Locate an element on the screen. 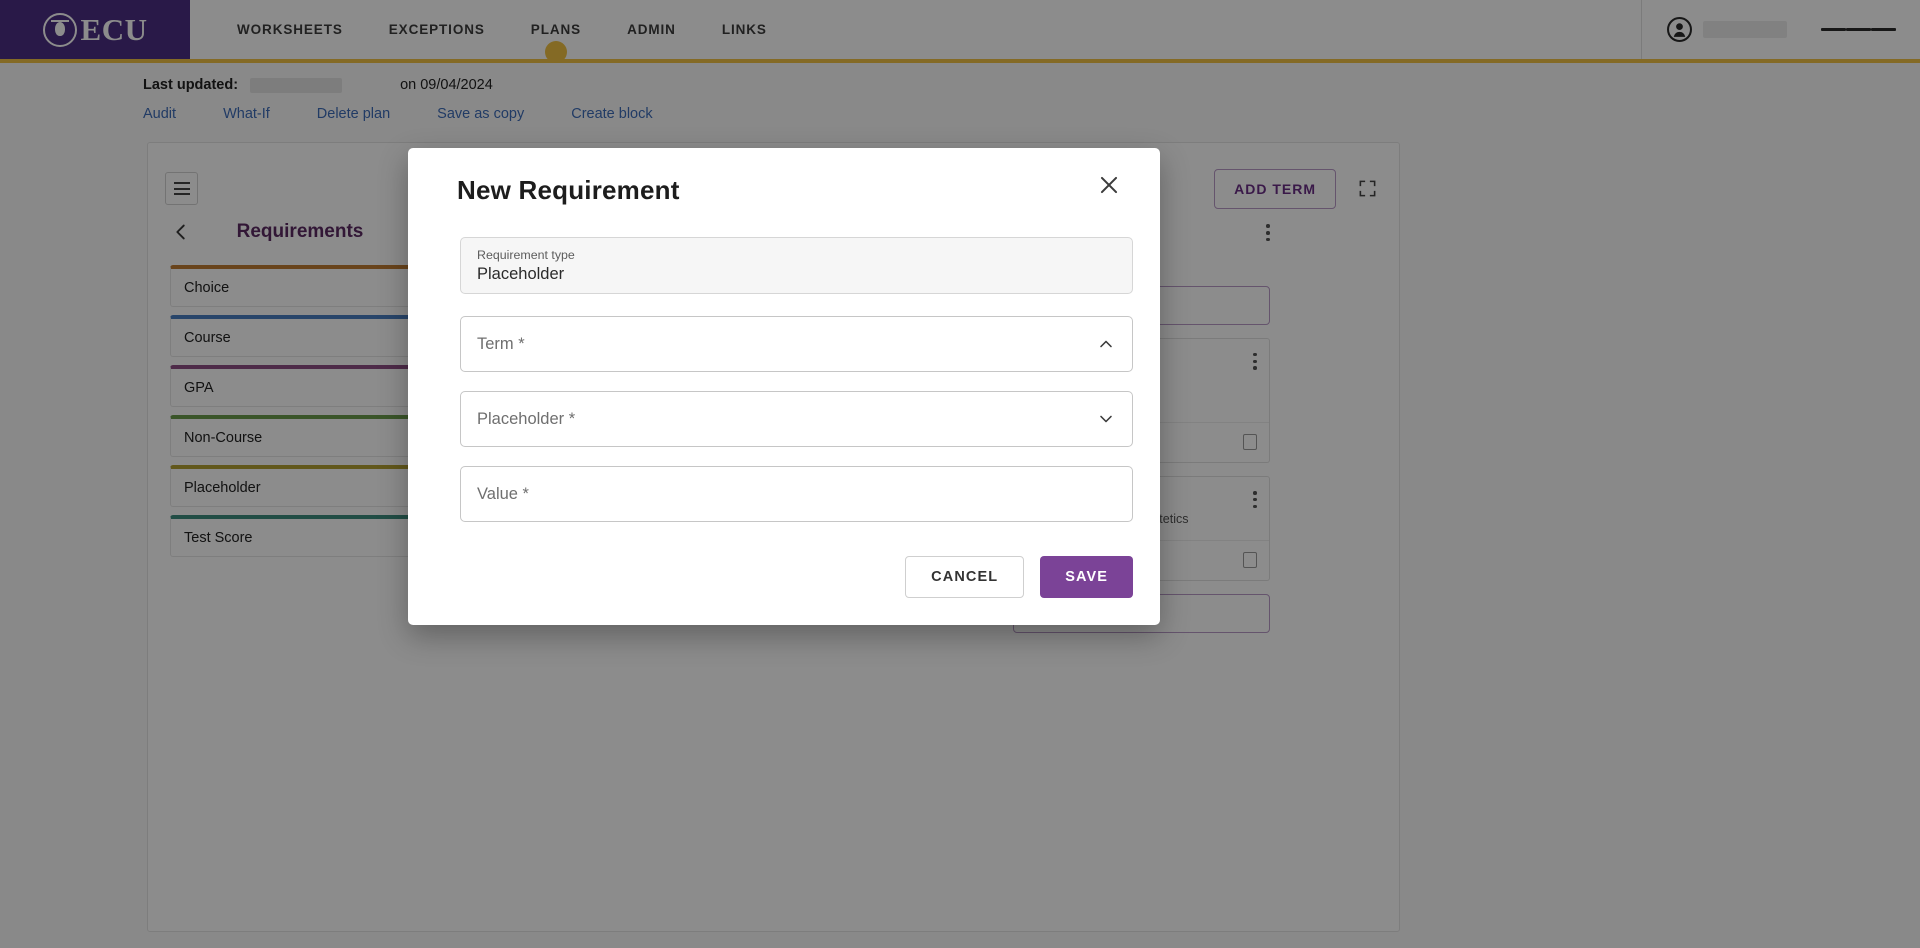 This screenshot has height=948, width=1920. requirement-type-label: Requirement type is located at coordinates (526, 255).